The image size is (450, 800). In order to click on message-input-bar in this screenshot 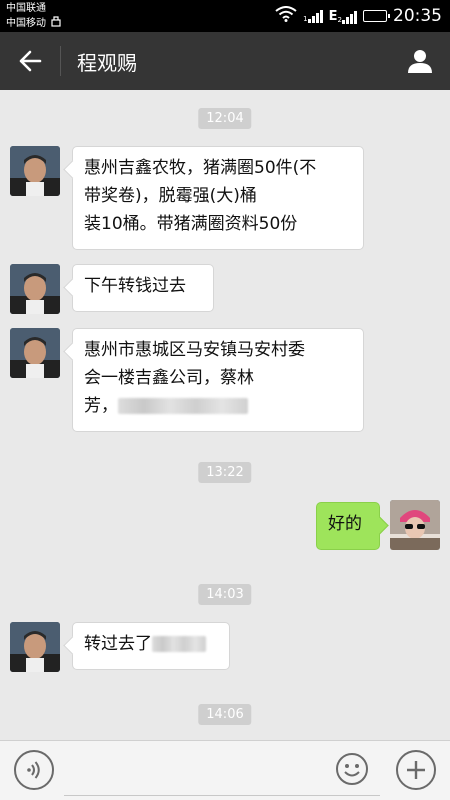, I will do `click(225, 770)`.